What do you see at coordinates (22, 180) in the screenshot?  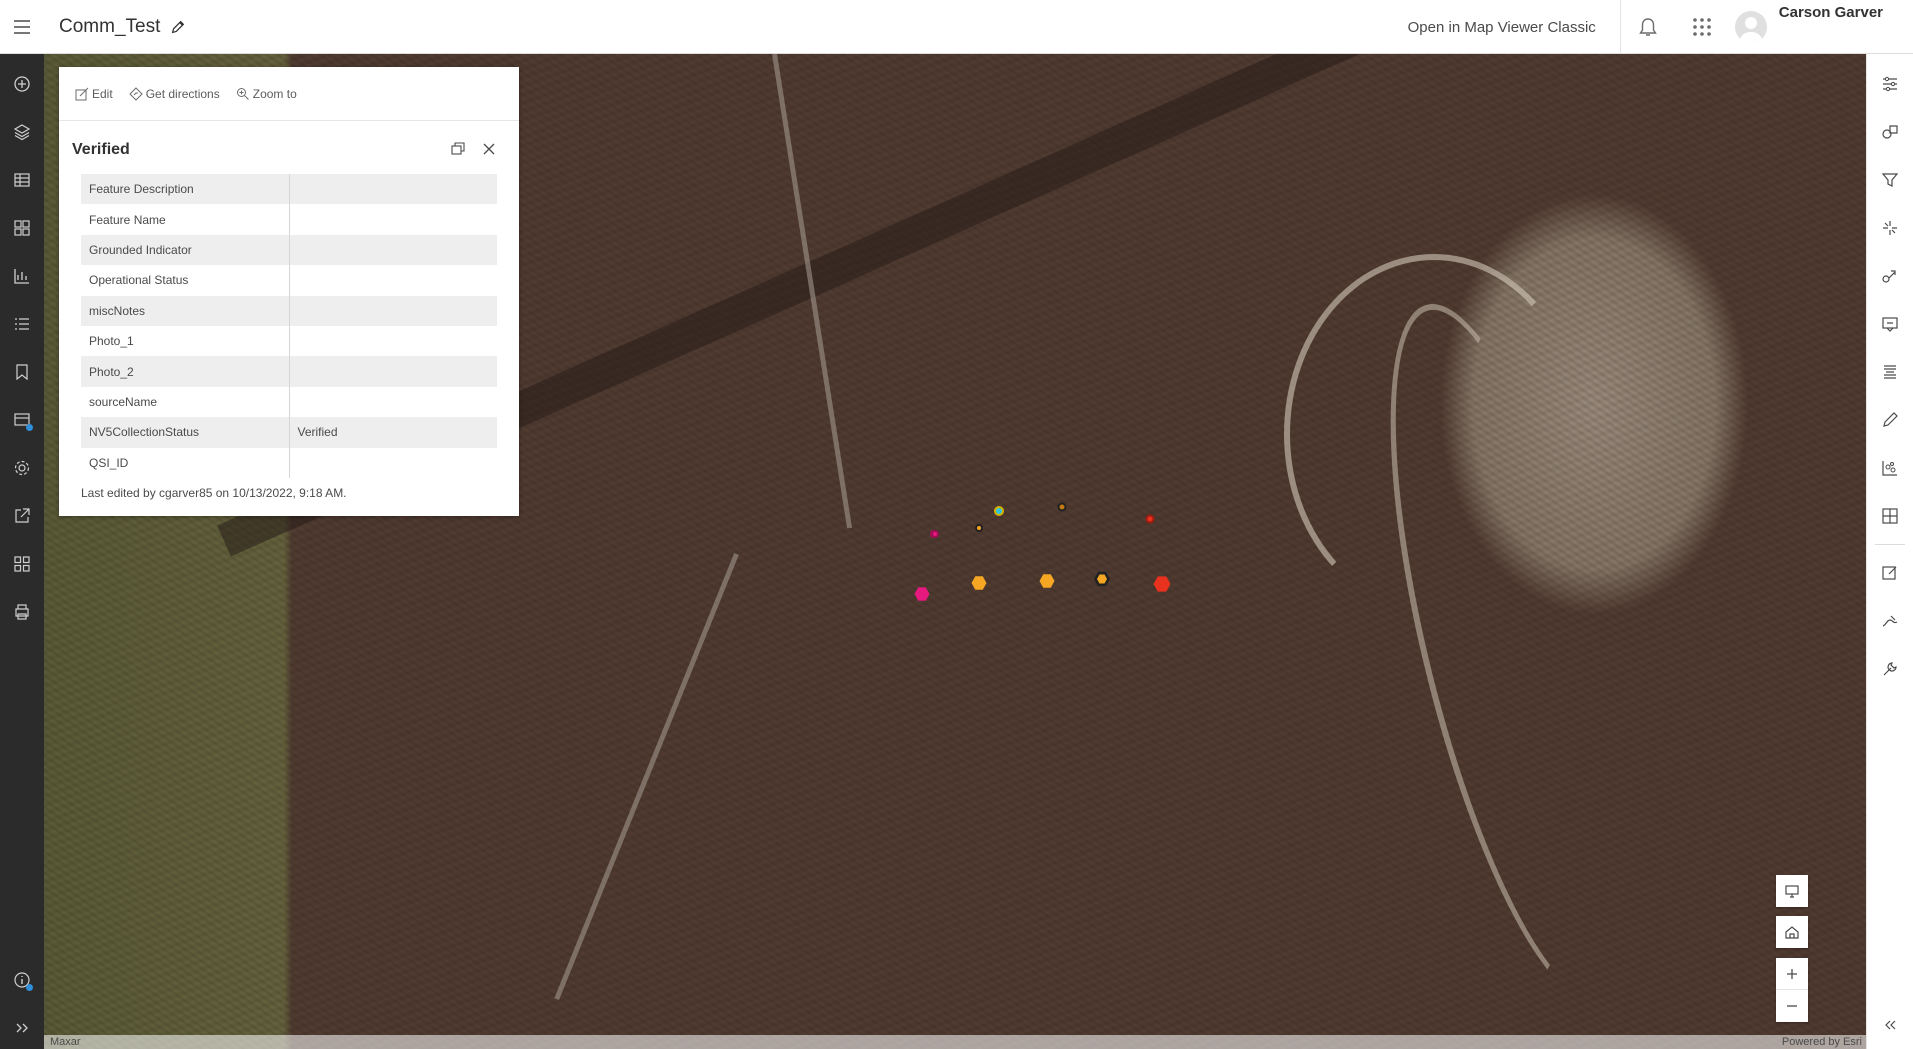 I see `table-icon` at bounding box center [22, 180].